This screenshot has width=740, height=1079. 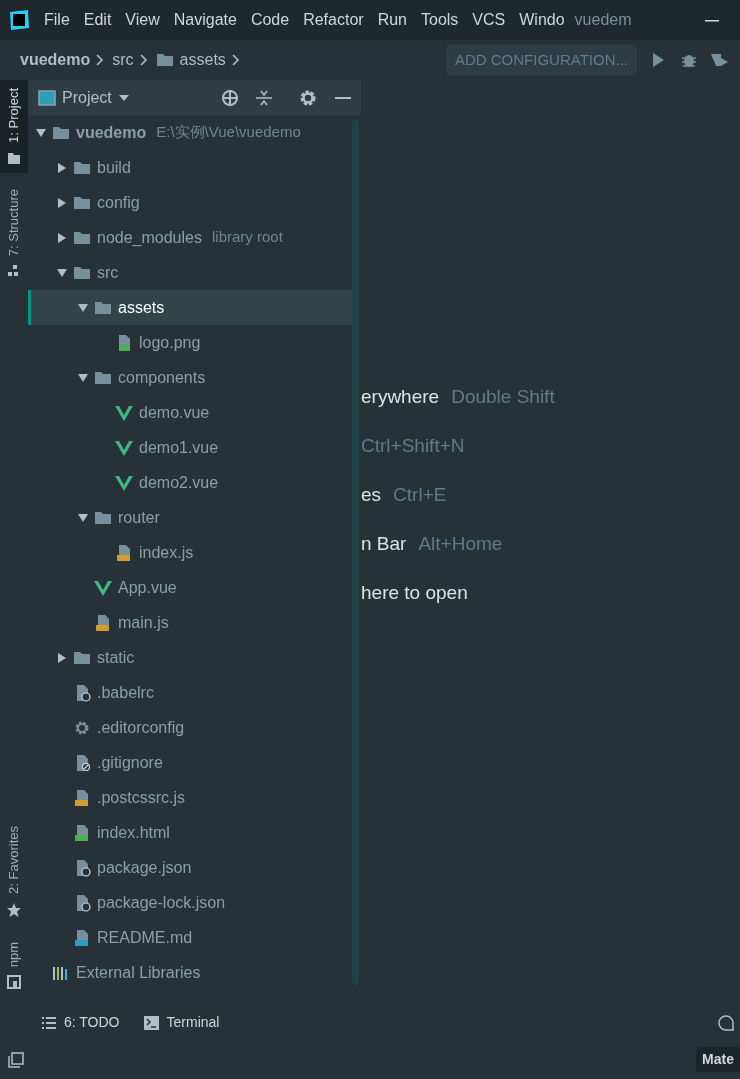 I want to click on tool-window-tab: 6: TODO, so click(x=81, y=1022).